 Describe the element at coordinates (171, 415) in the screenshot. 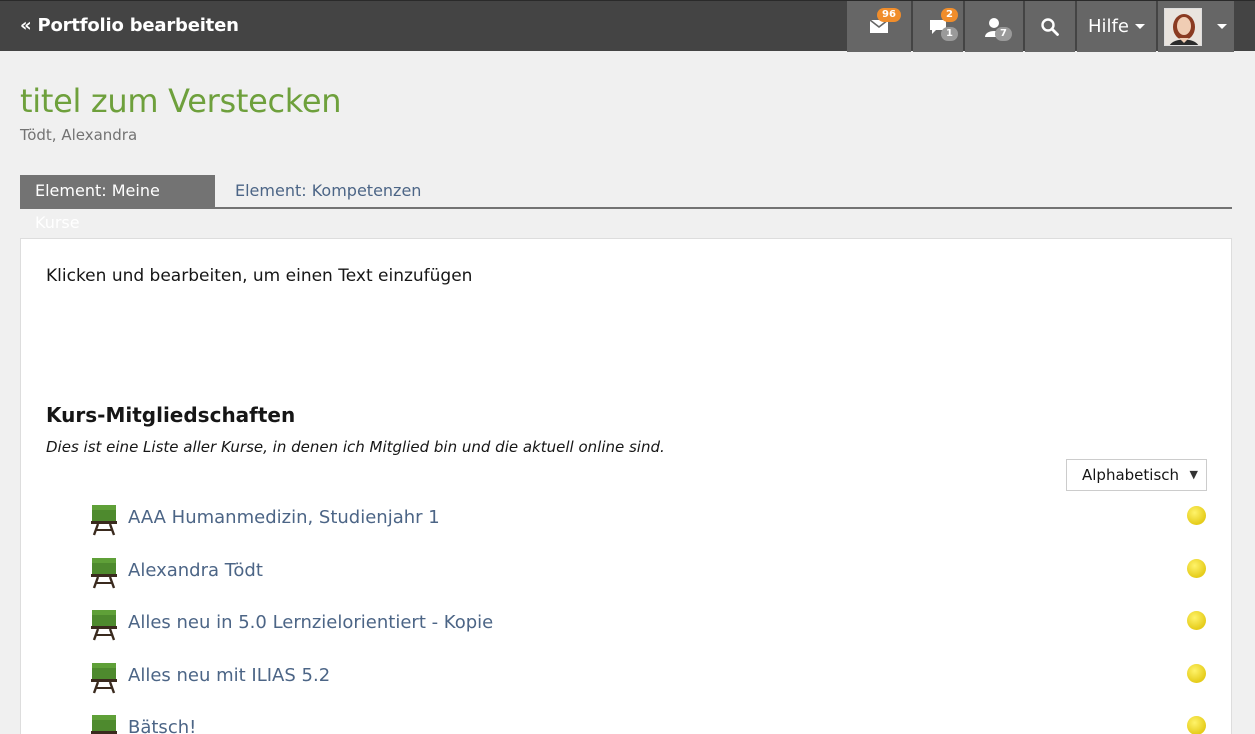

I see `section-title: Kurs-Mitgliedschaften` at that location.